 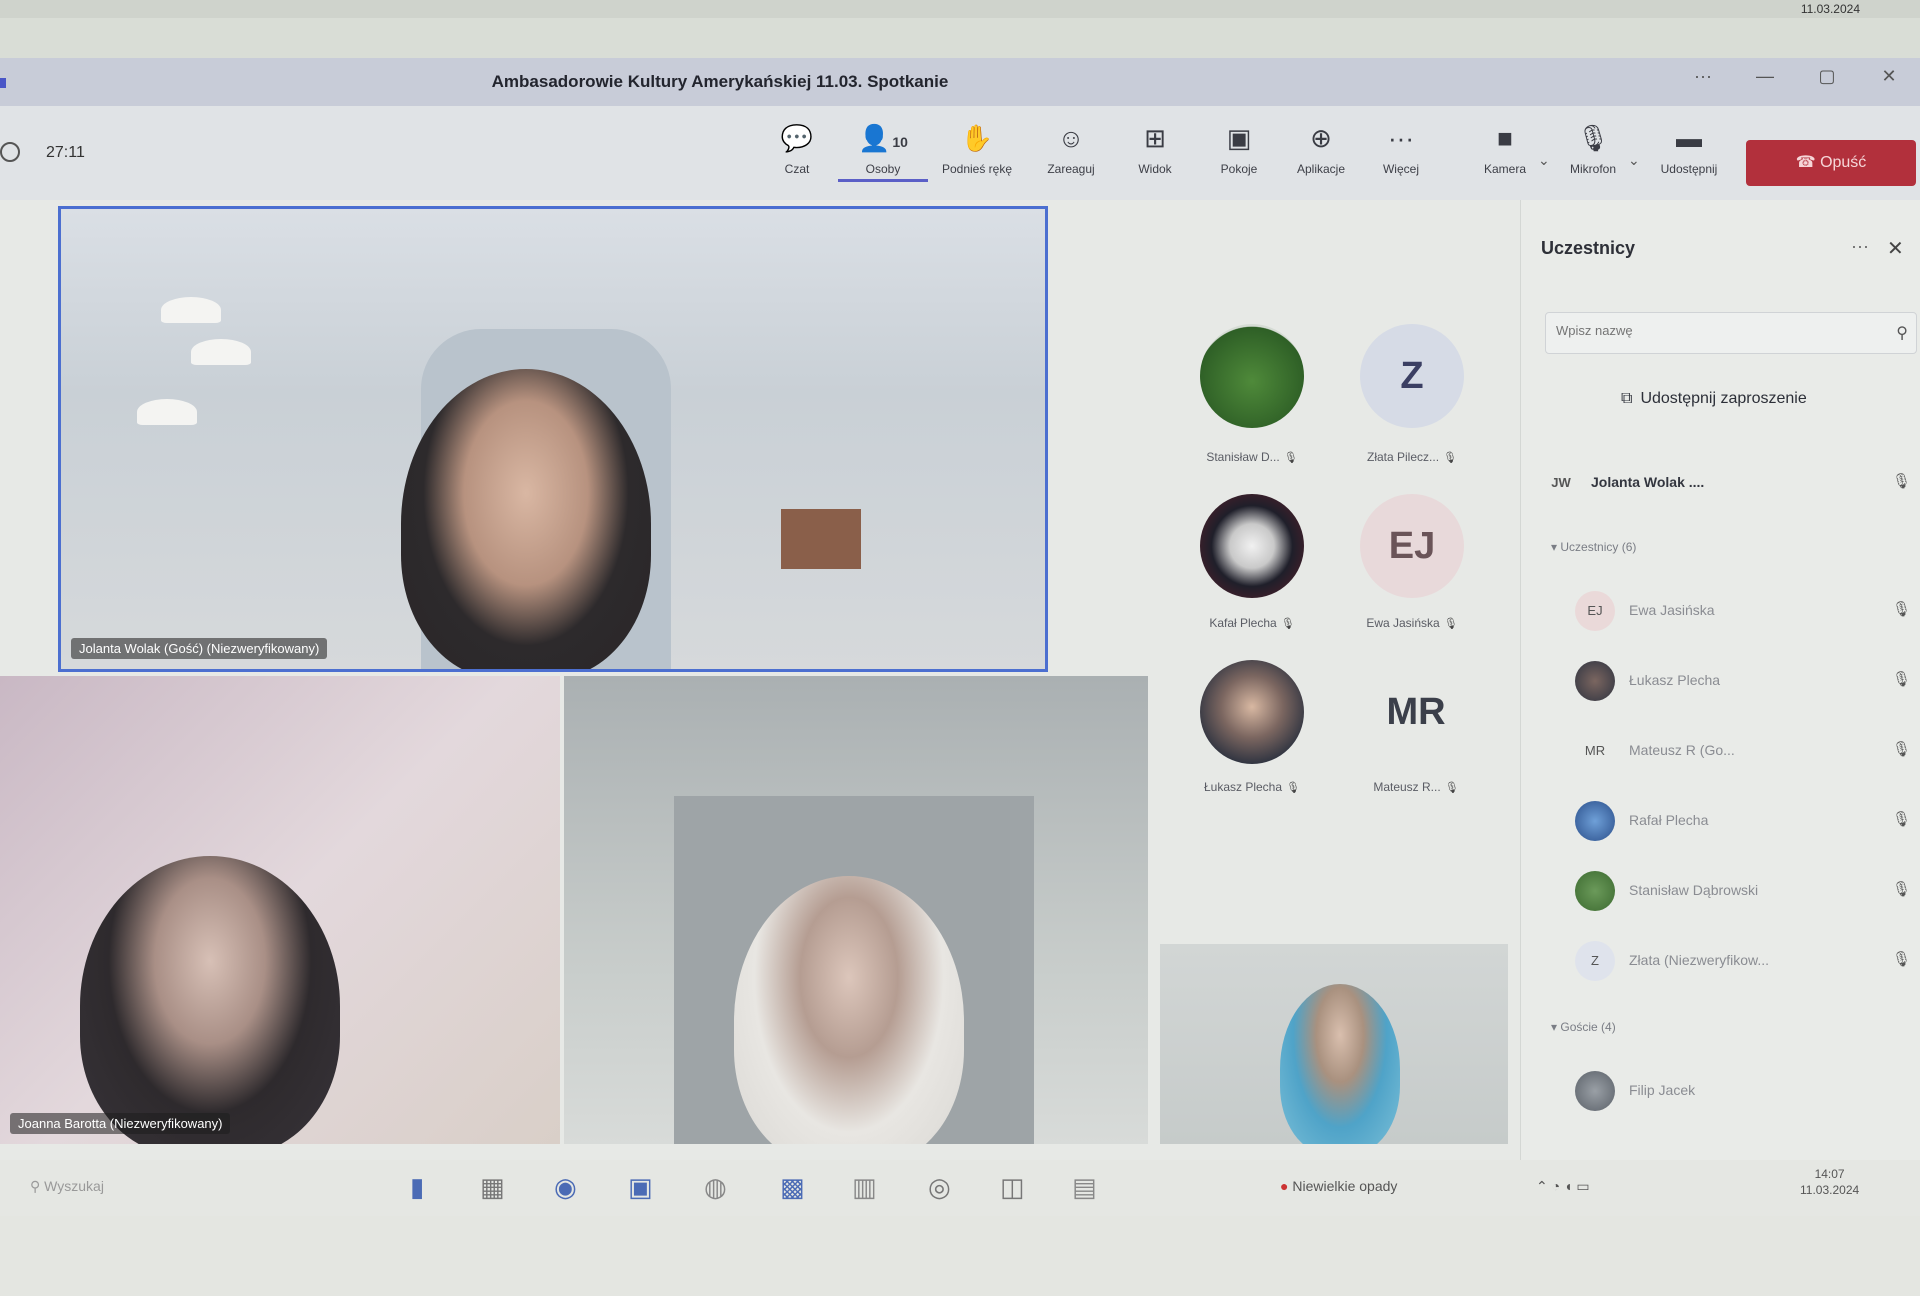 I want to click on avatar: EJ, so click(x=1595, y=611).